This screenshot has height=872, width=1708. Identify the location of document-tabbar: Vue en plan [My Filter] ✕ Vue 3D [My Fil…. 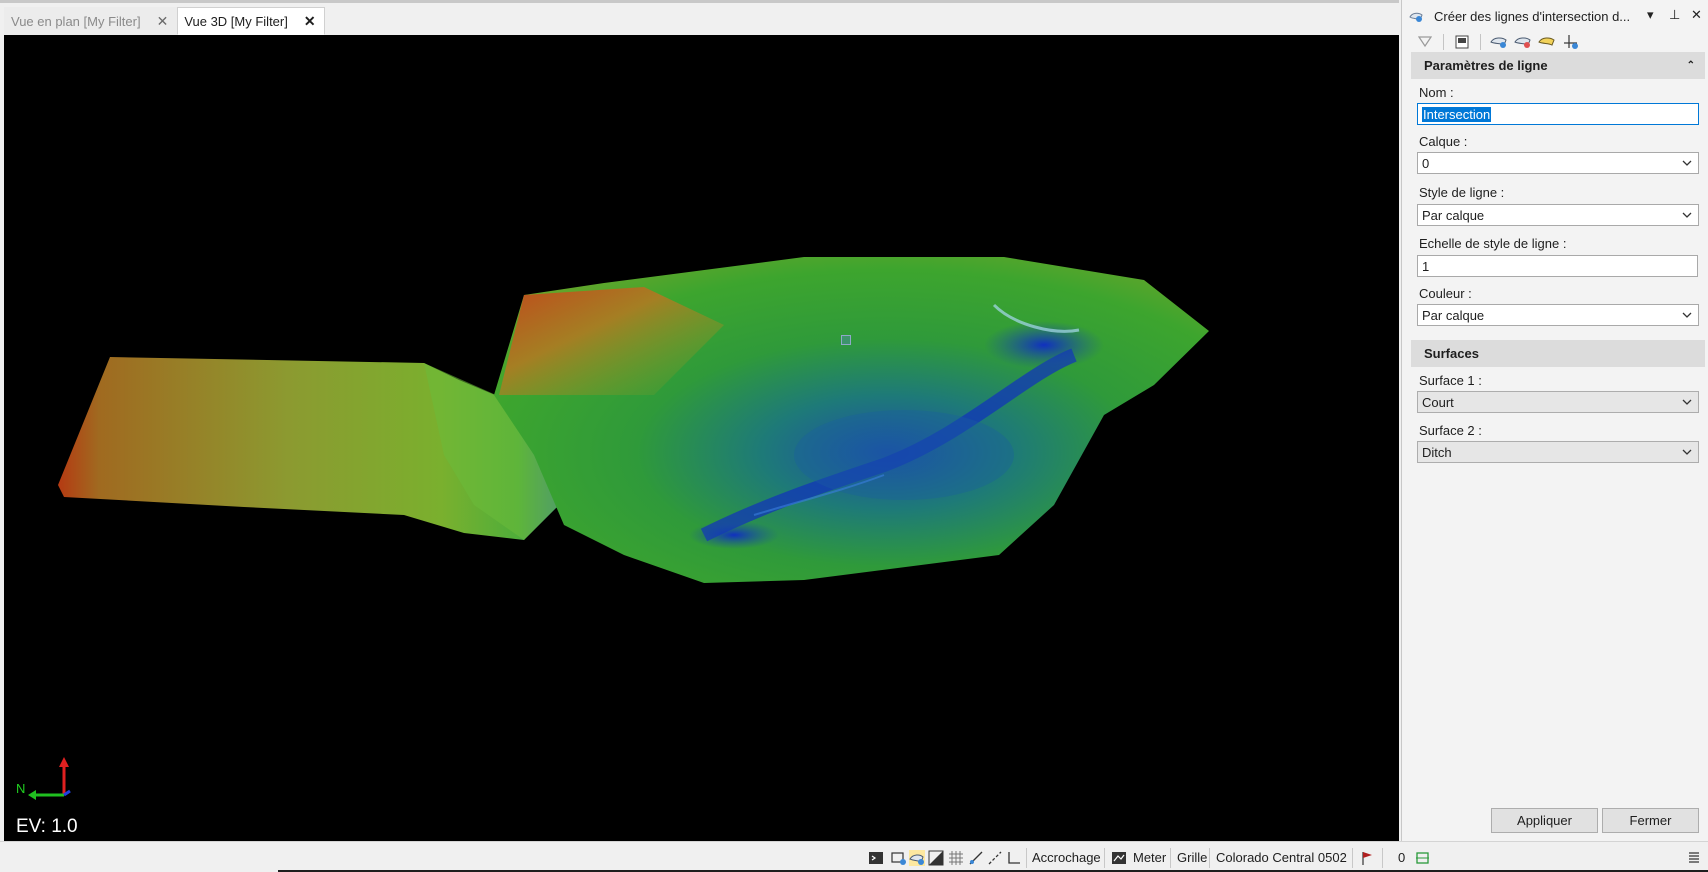
(164, 21).